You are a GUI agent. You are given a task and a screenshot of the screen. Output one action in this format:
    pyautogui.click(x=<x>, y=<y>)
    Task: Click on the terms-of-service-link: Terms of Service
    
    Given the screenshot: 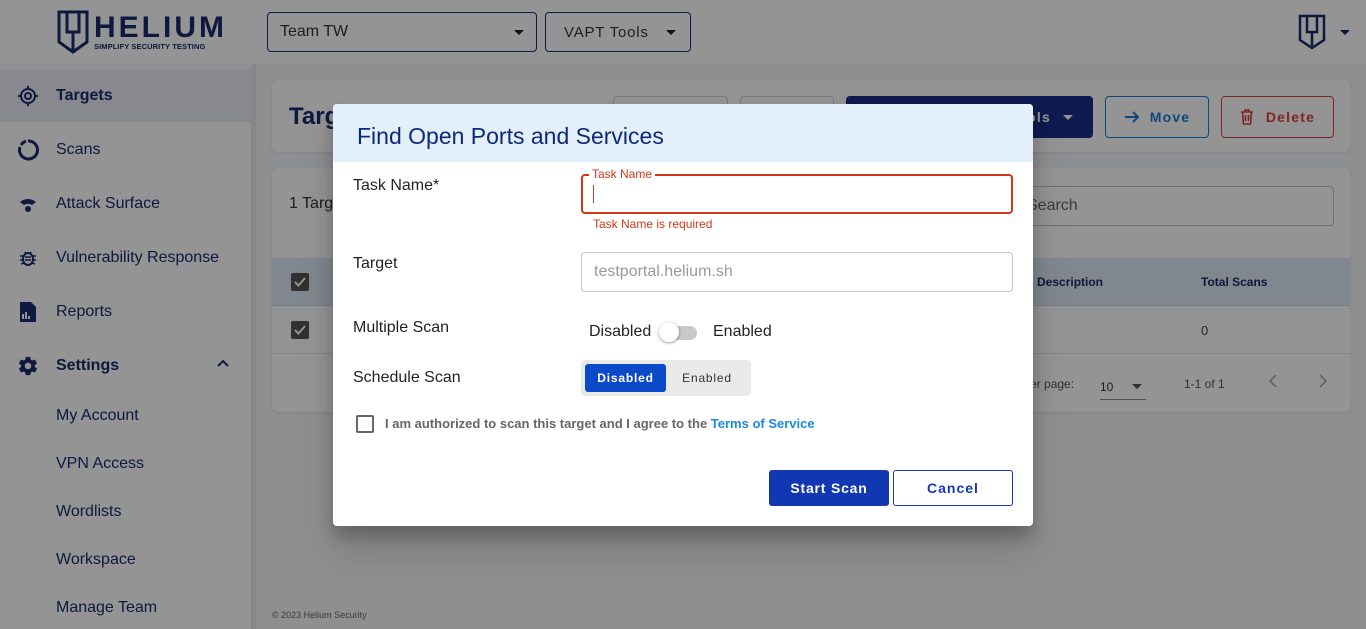 What is the action you would take?
    pyautogui.click(x=763, y=423)
    